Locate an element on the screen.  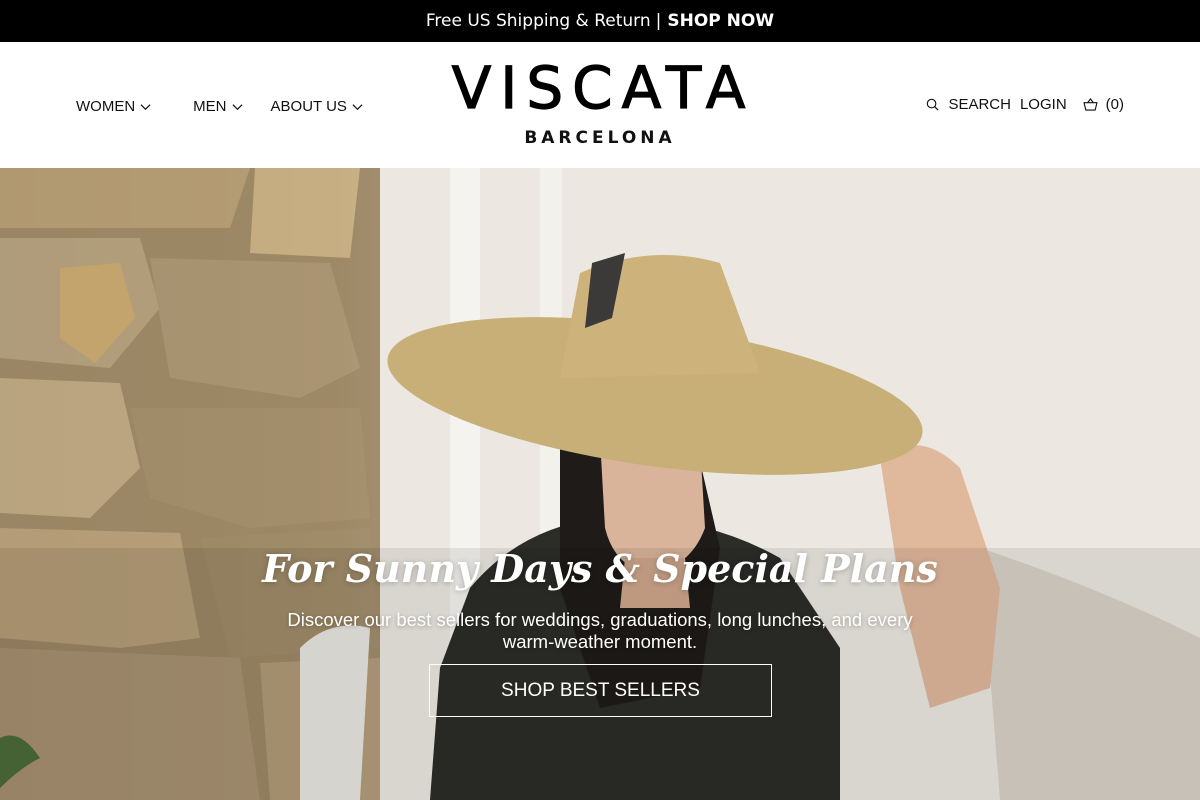
announcement-bar: Free US Shipping & Return | SHOP NOW is located at coordinates (600, 21).